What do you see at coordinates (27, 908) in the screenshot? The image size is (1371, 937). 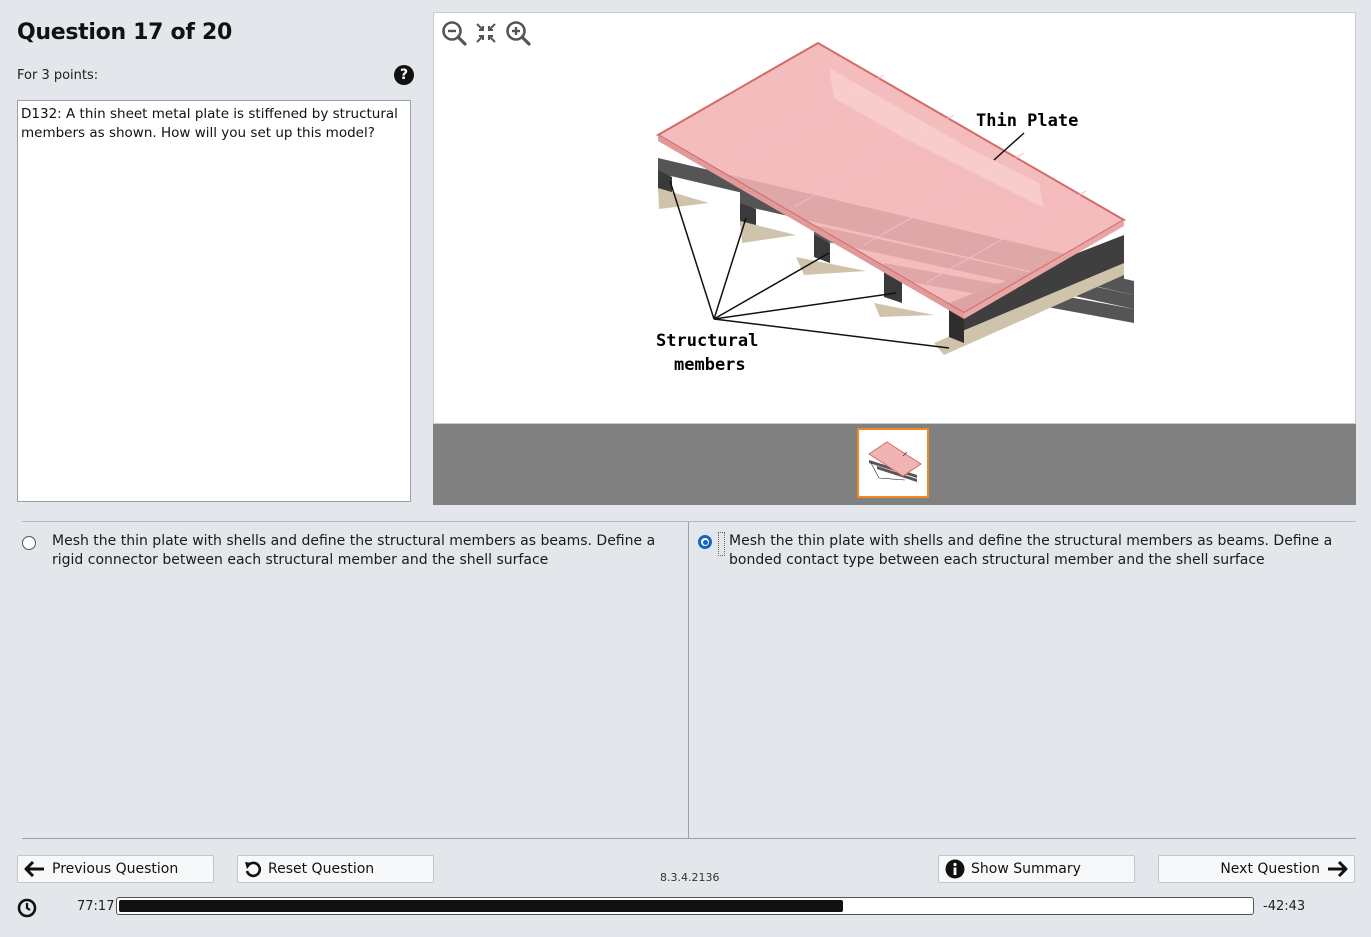 I see `clock-icon` at bounding box center [27, 908].